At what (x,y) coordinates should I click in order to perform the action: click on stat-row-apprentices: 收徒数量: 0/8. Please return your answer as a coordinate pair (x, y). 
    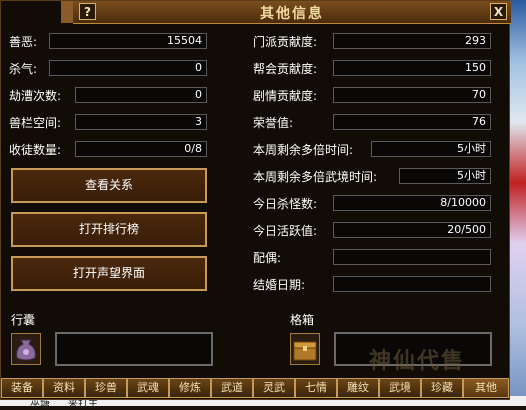
    Looking at the image, I should click on (109, 149).